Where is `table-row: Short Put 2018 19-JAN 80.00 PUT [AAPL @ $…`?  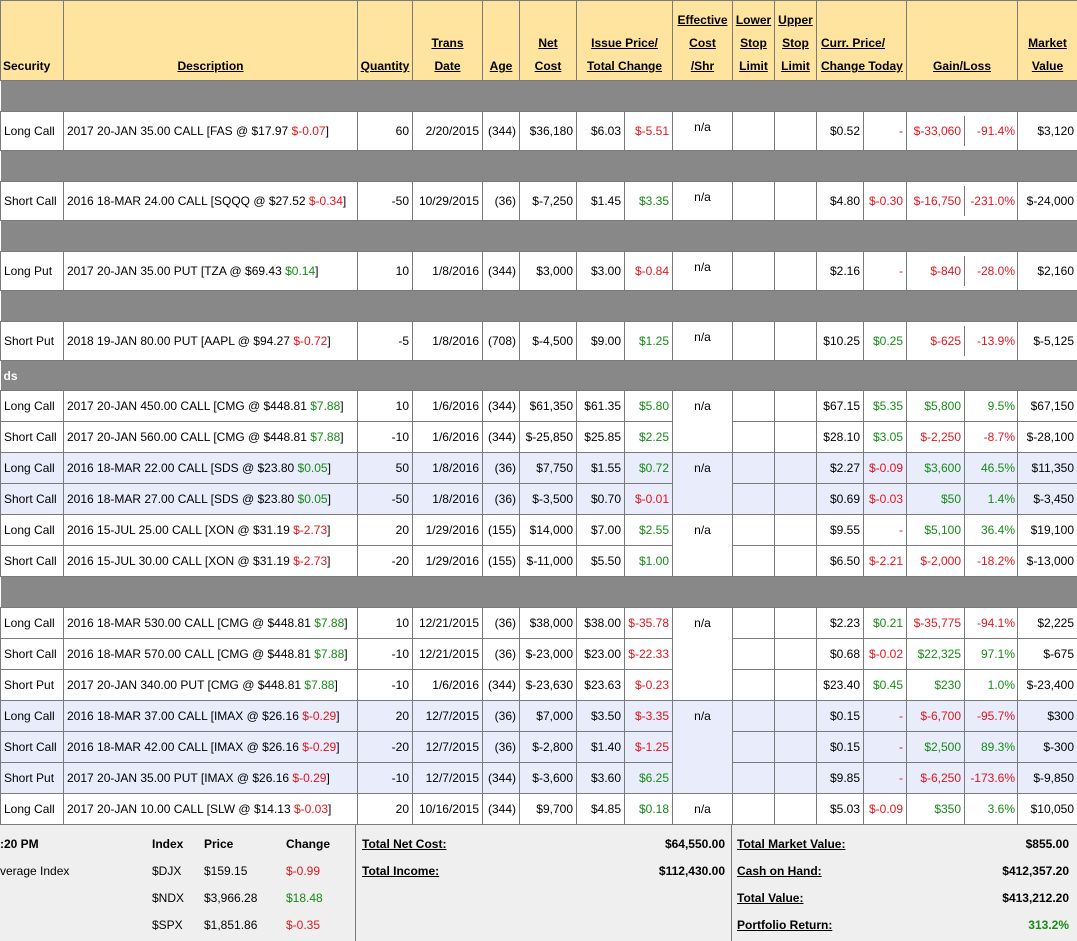 table-row: Short Put 2018 19-JAN 80.00 PUT [AAPL @ $… is located at coordinates (538, 341).